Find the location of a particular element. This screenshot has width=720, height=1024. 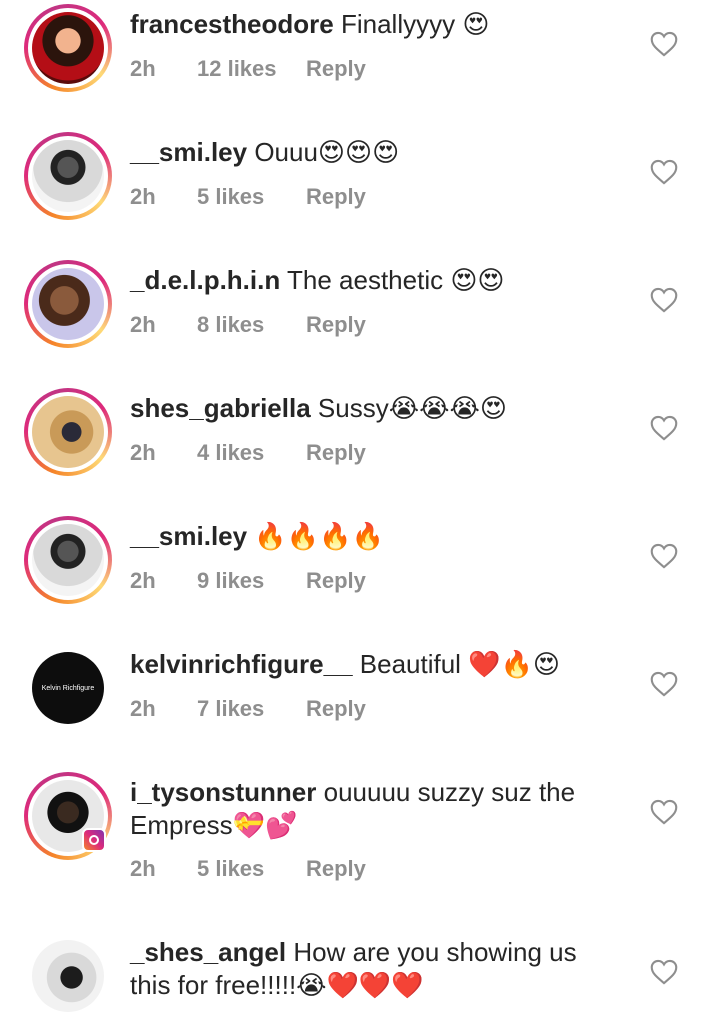

comment-meta: 2h 12 likes Reply is located at coordinates (248, 69).